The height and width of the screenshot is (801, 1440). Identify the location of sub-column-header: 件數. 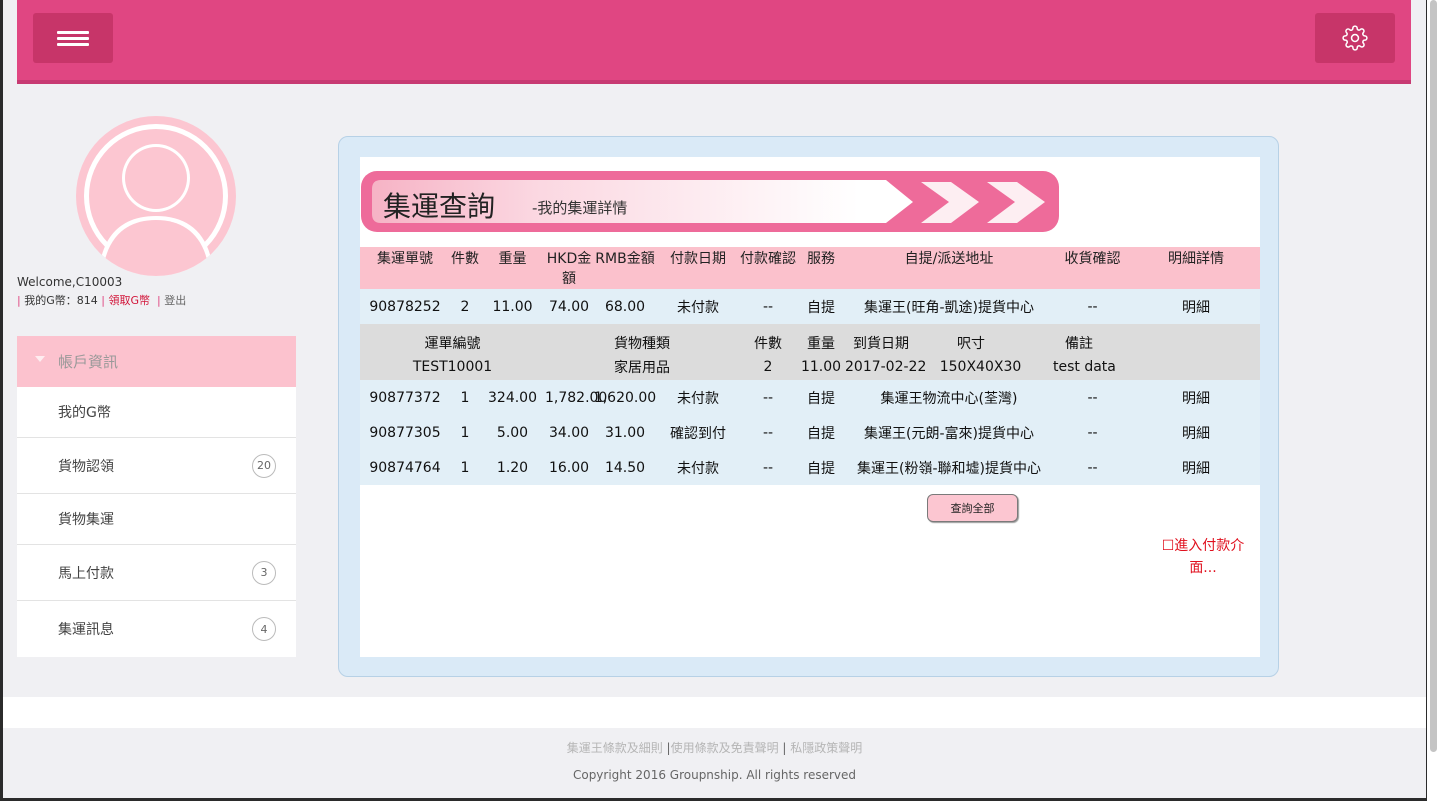
(768, 339).